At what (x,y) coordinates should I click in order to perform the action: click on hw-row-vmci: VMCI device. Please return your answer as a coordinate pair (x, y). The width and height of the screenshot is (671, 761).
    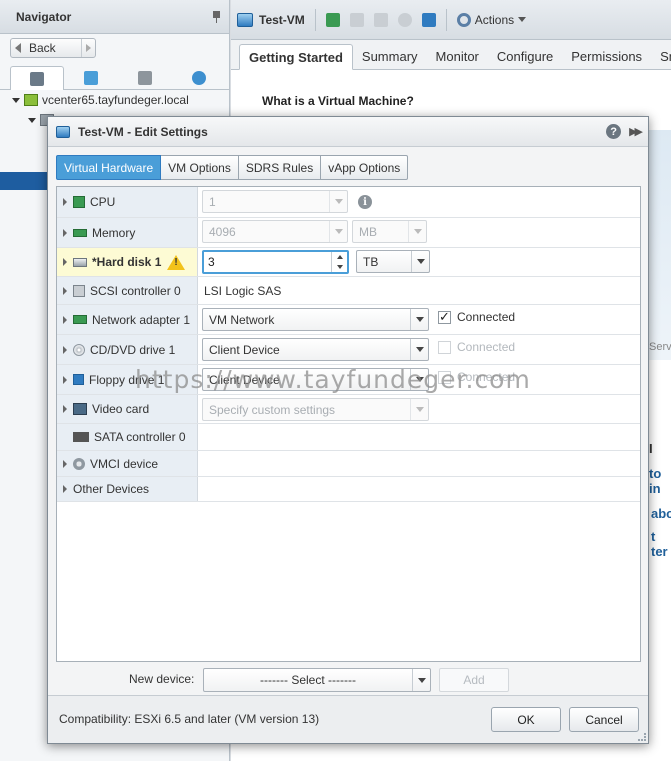
    Looking at the image, I should click on (348, 464).